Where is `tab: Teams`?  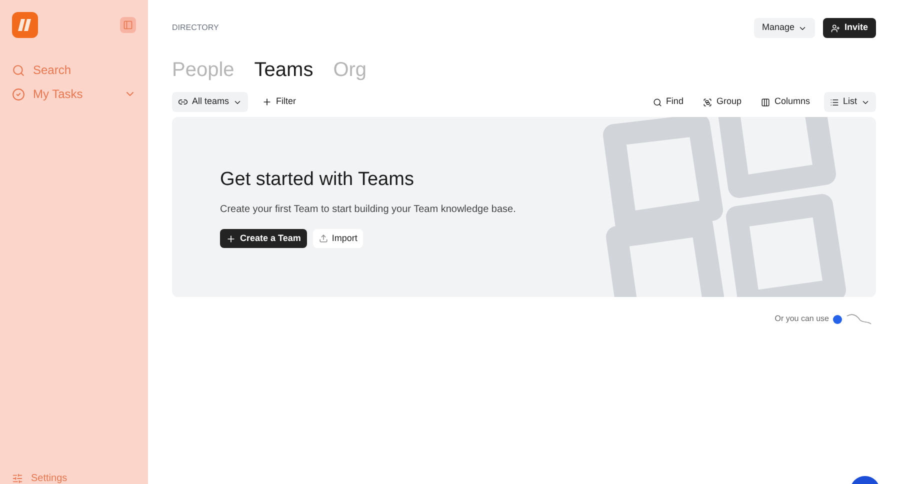
tab: Teams is located at coordinates (284, 70).